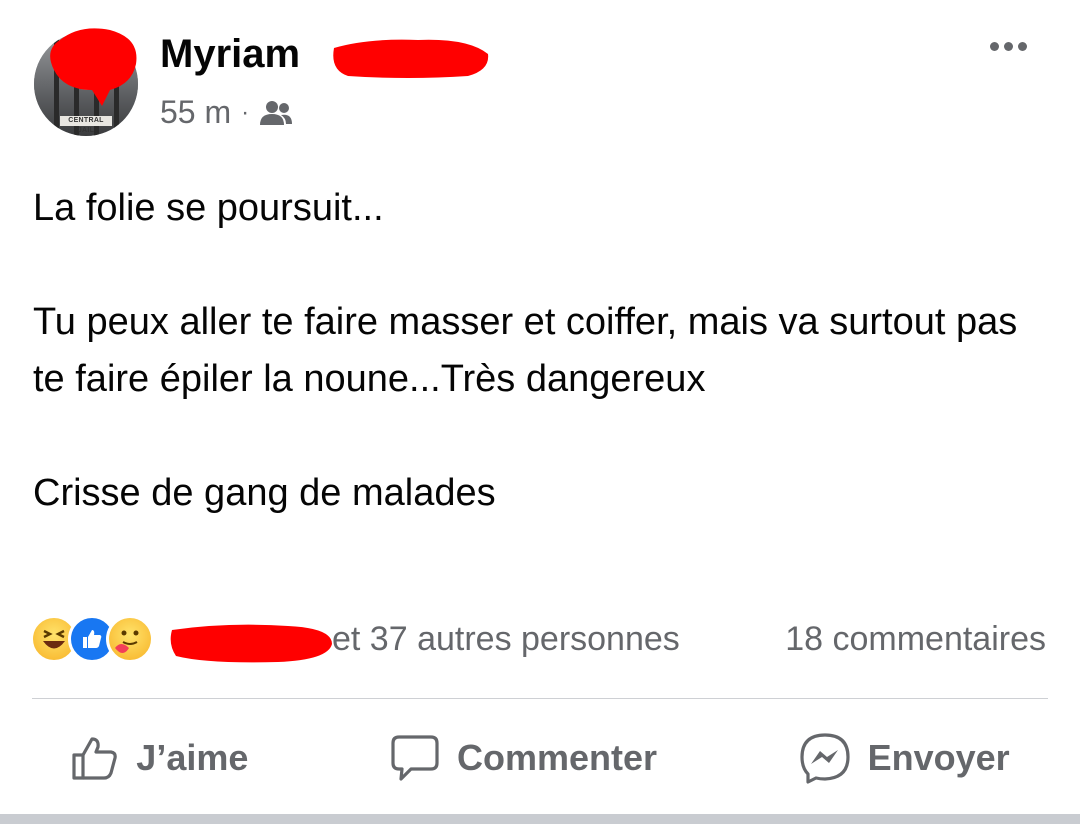 The width and height of the screenshot is (1080, 824). I want to click on action-bar: J’aime Commenter Envoyer, so click(540, 758).